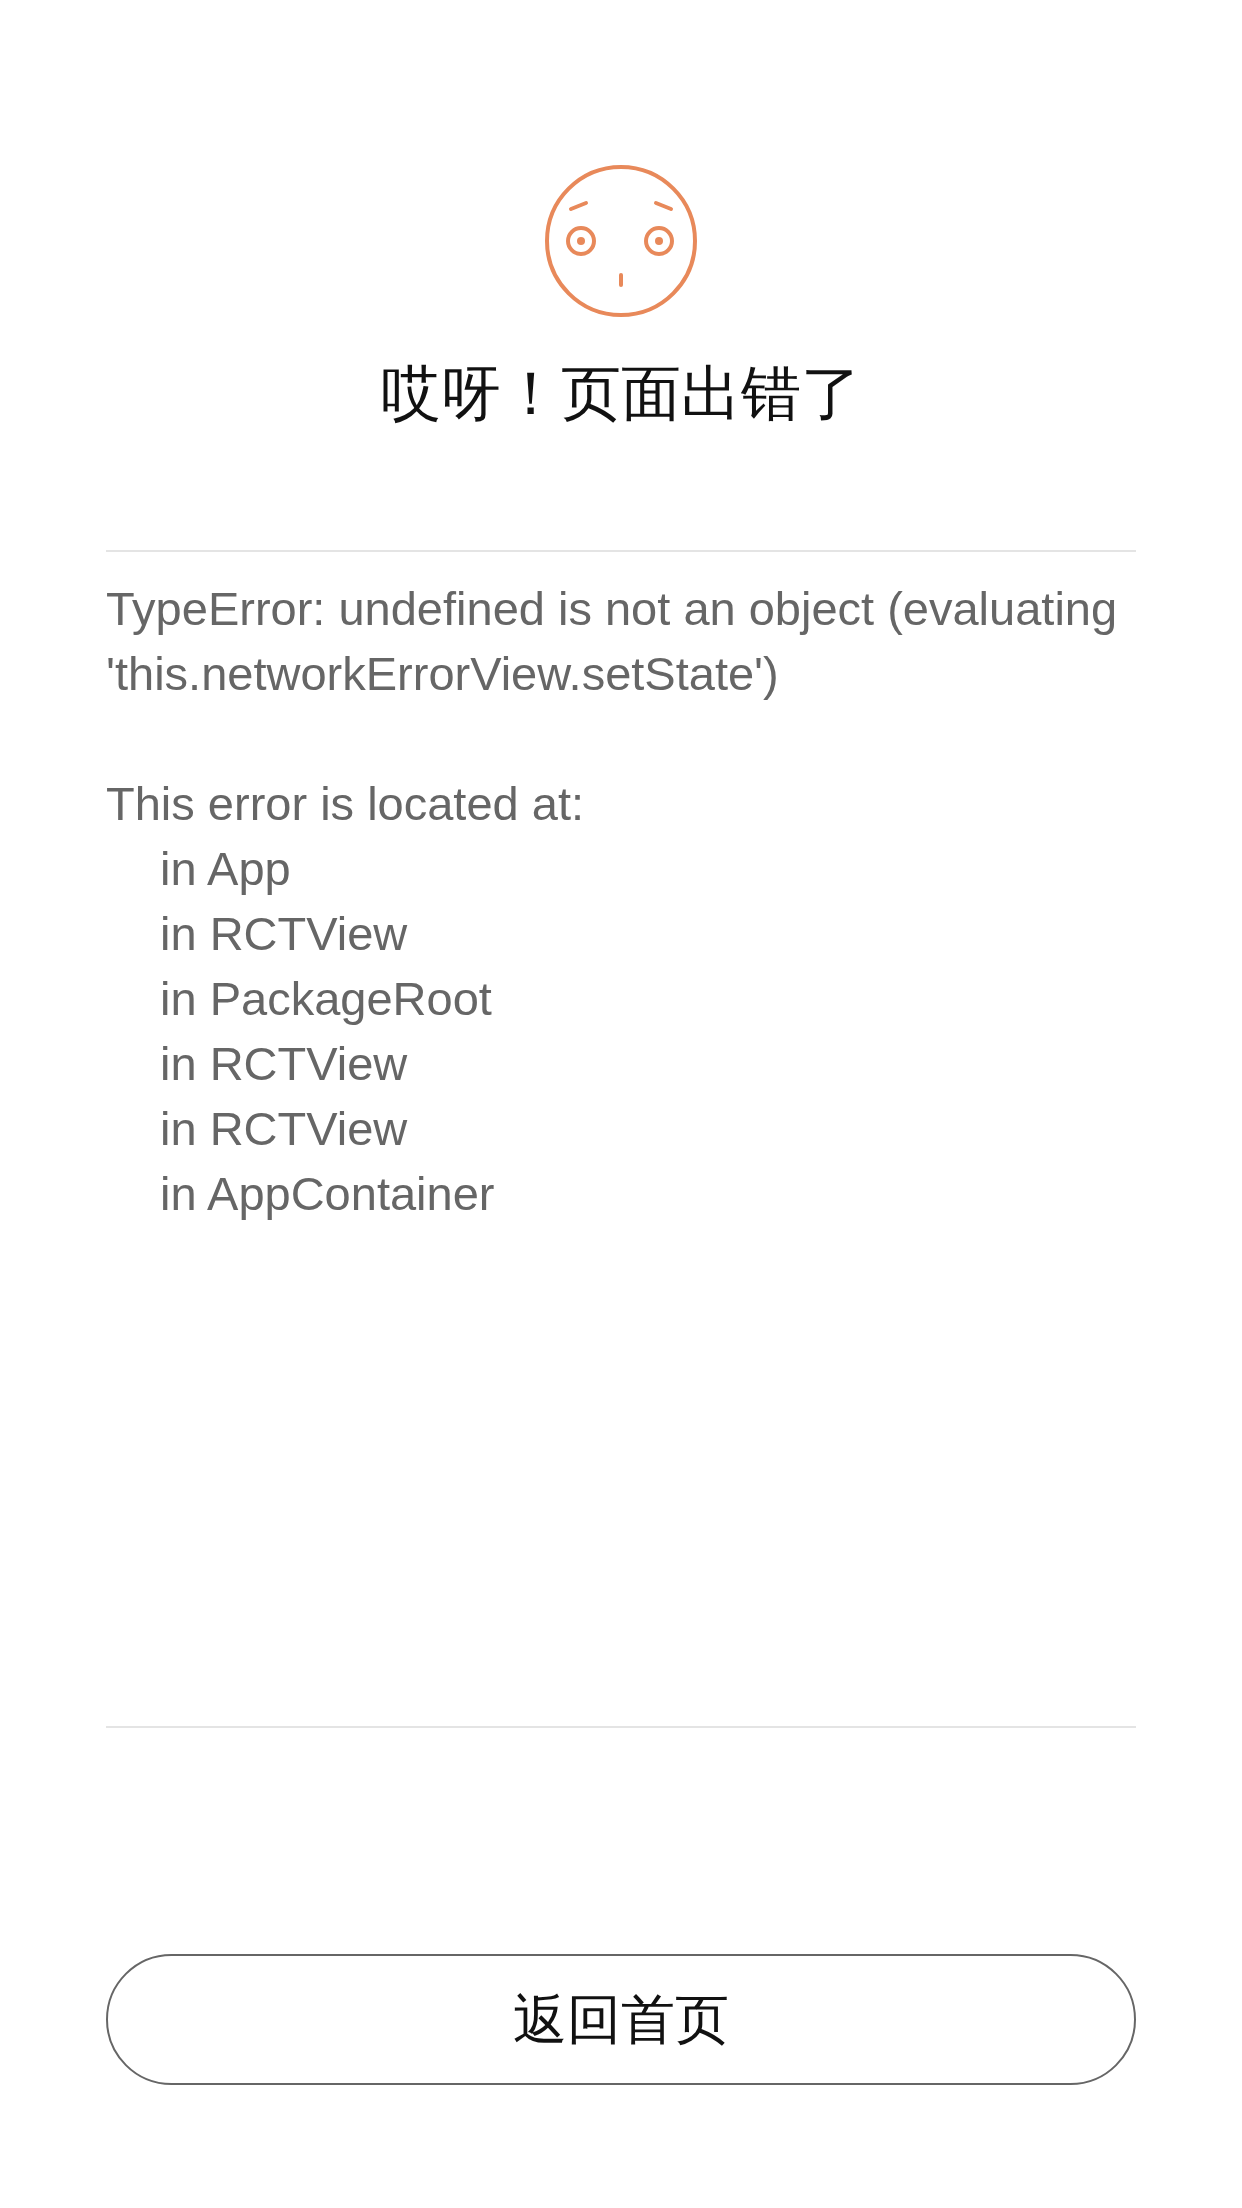 Image resolution: width=1242 pixels, height=2208 pixels. Describe the element at coordinates (345, 804) in the screenshot. I see `error-location-header: This error is located at:` at that location.